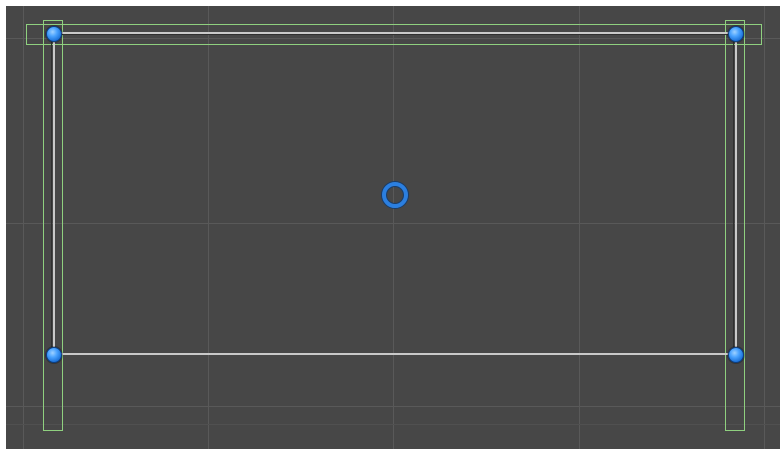 This screenshot has height=449, width=780. I want to click on right-edge, so click(736, 194).